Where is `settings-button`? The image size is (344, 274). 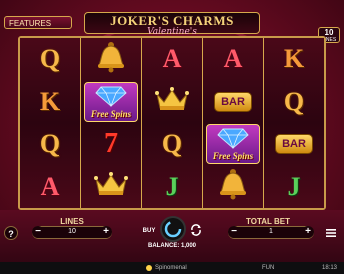 settings-button is located at coordinates (331, 233).